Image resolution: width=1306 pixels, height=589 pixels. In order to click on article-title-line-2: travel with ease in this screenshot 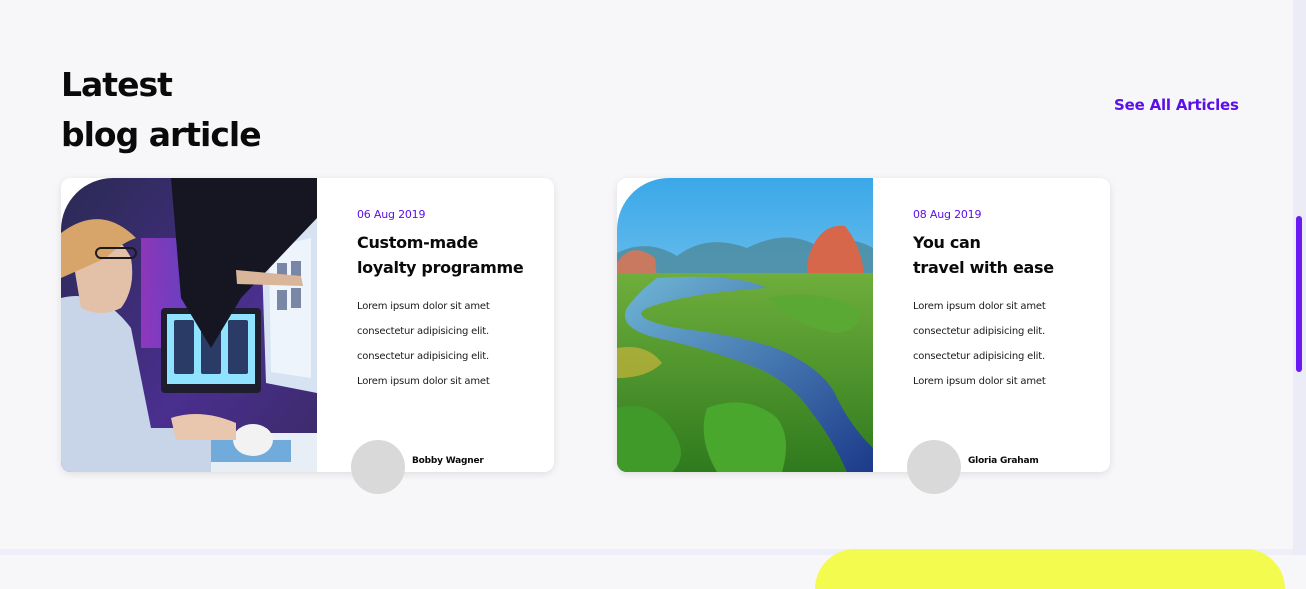, I will do `click(983, 267)`.